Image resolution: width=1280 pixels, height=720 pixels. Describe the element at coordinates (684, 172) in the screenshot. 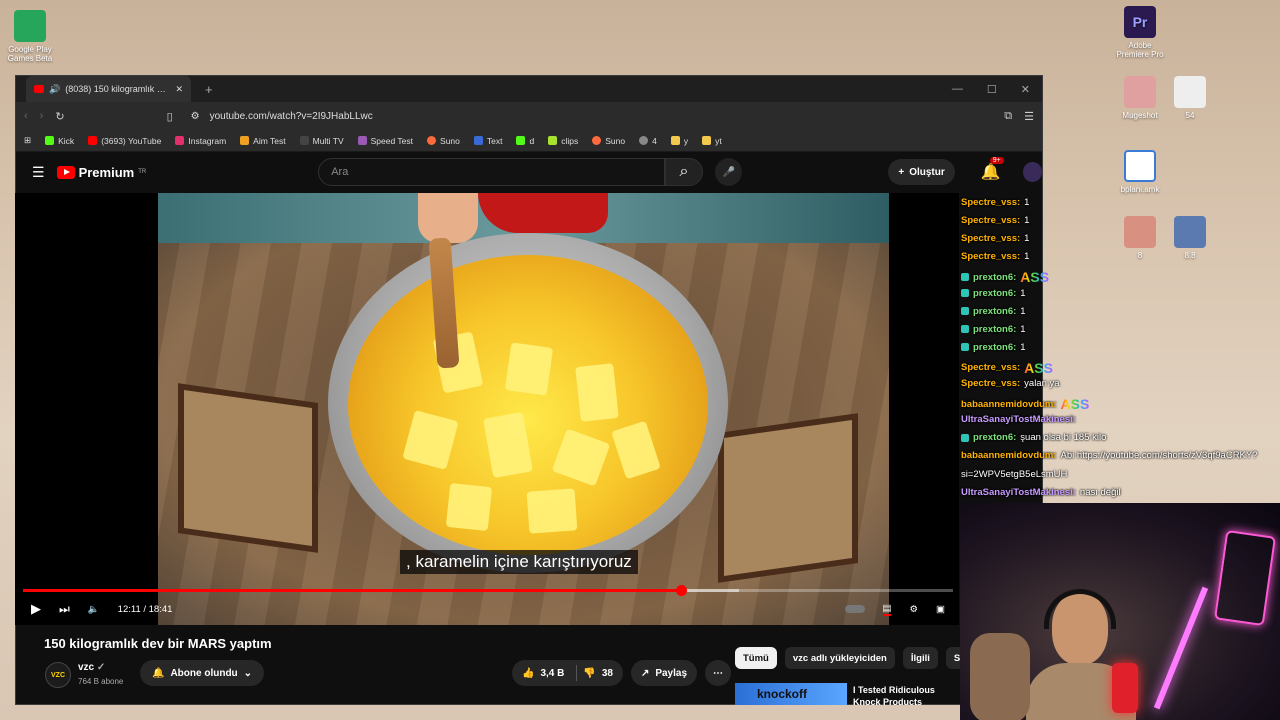

I see `search-button: ⌕` at that location.